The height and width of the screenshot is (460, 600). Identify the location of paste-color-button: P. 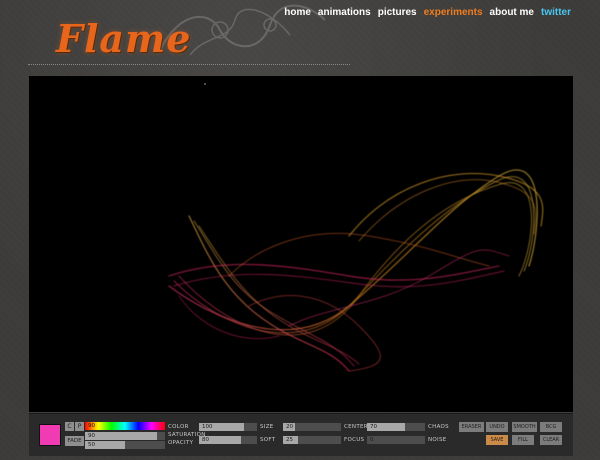
(79, 426).